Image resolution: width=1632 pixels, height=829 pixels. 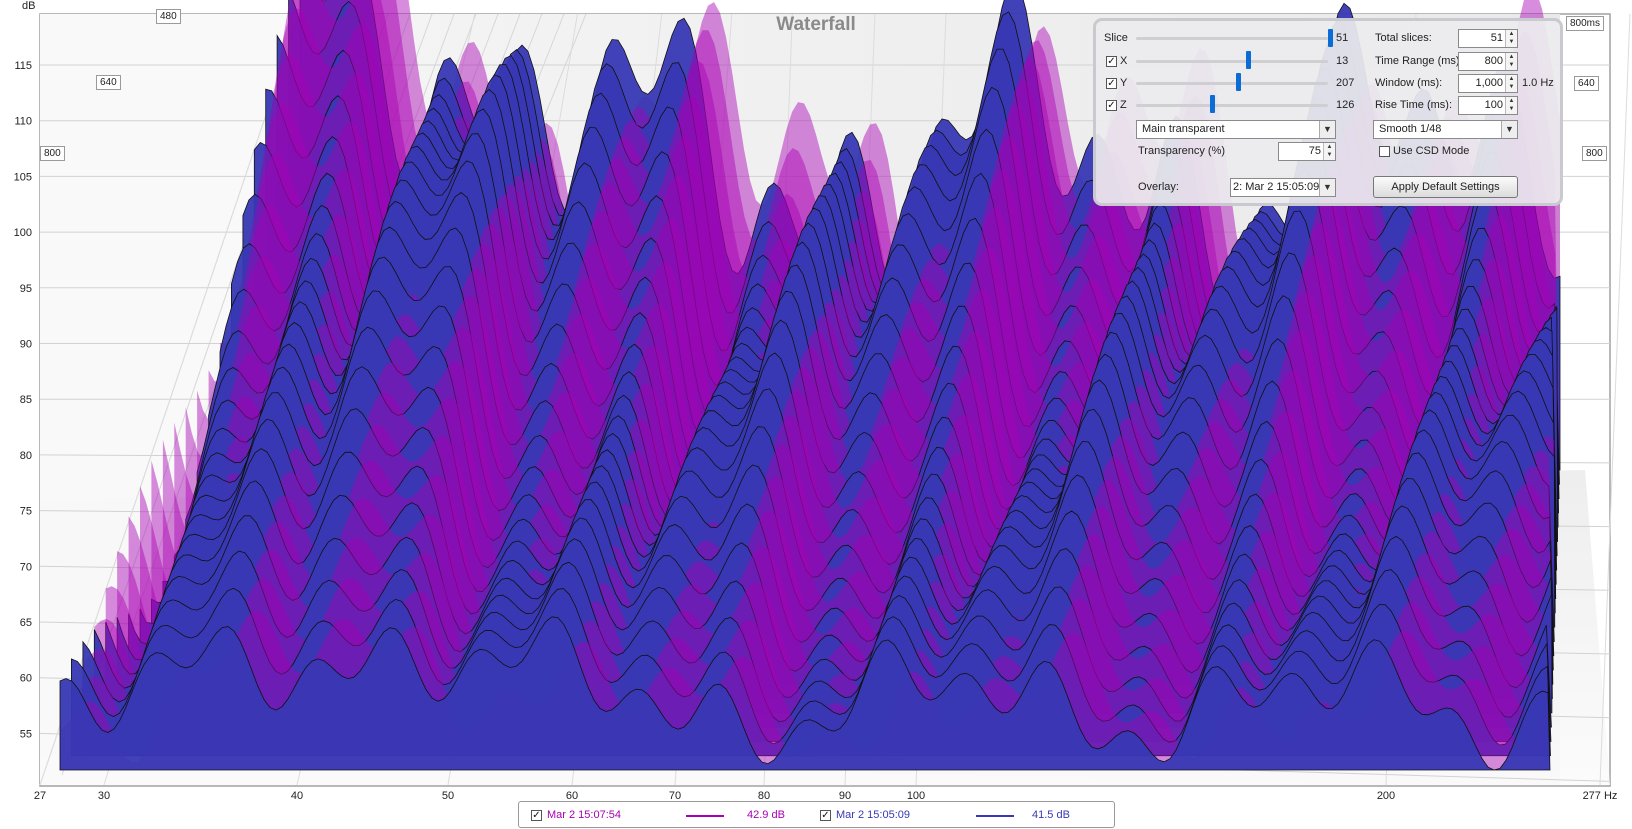 What do you see at coordinates (1232, 38) in the screenshot?
I see `slice-slider` at bounding box center [1232, 38].